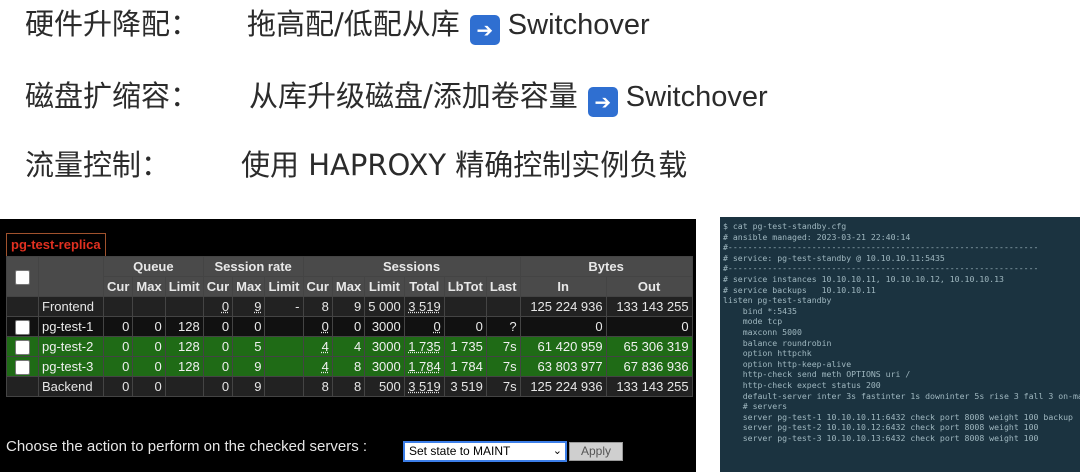  I want to click on col-header: In, so click(563, 286).